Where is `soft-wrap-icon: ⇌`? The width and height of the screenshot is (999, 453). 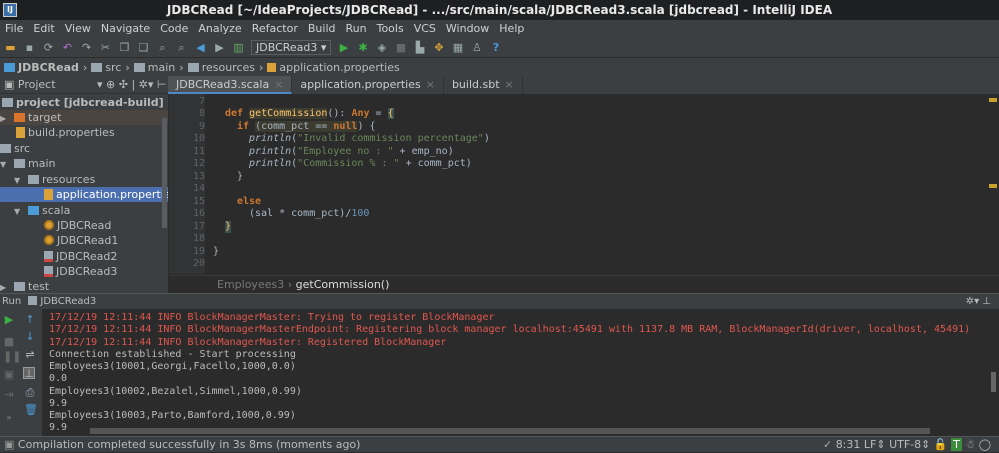
soft-wrap-icon: ⇌ is located at coordinates (30, 355).